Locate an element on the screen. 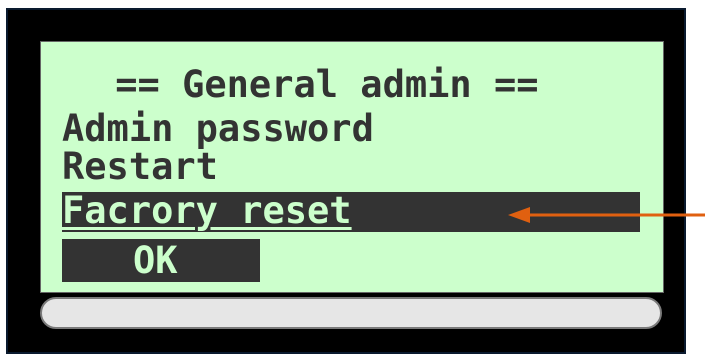 The width and height of the screenshot is (709, 356). menu-item-admin-password: Admin password is located at coordinates (218, 129).